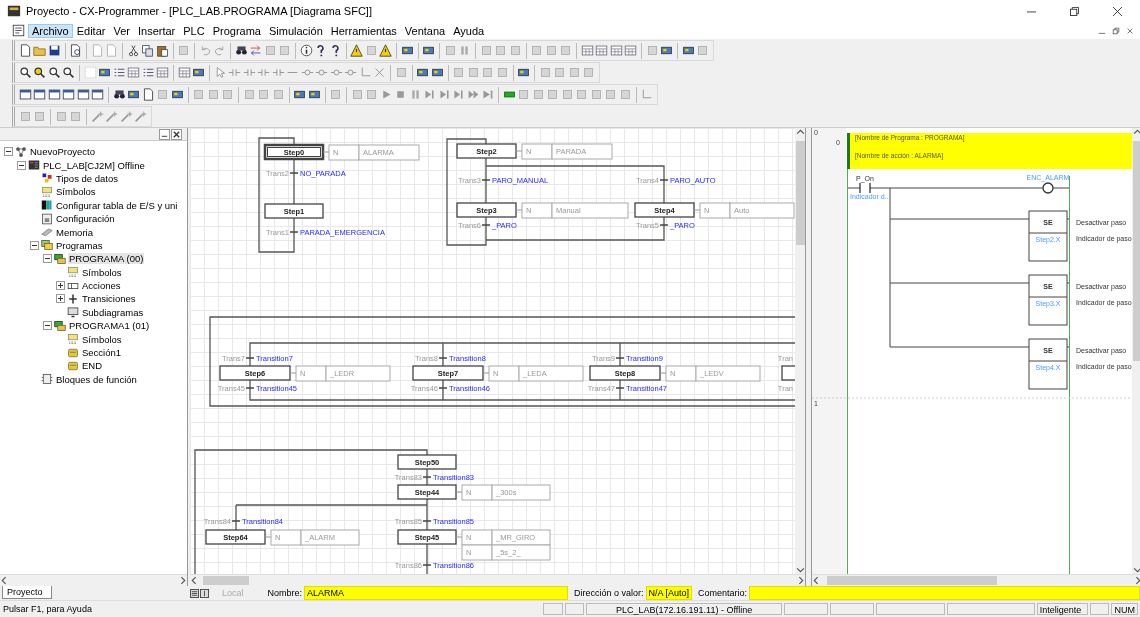 This screenshot has height=617, width=1140. Describe the element at coordinates (101, 286) in the screenshot. I see `tree-item: Acciones` at that location.